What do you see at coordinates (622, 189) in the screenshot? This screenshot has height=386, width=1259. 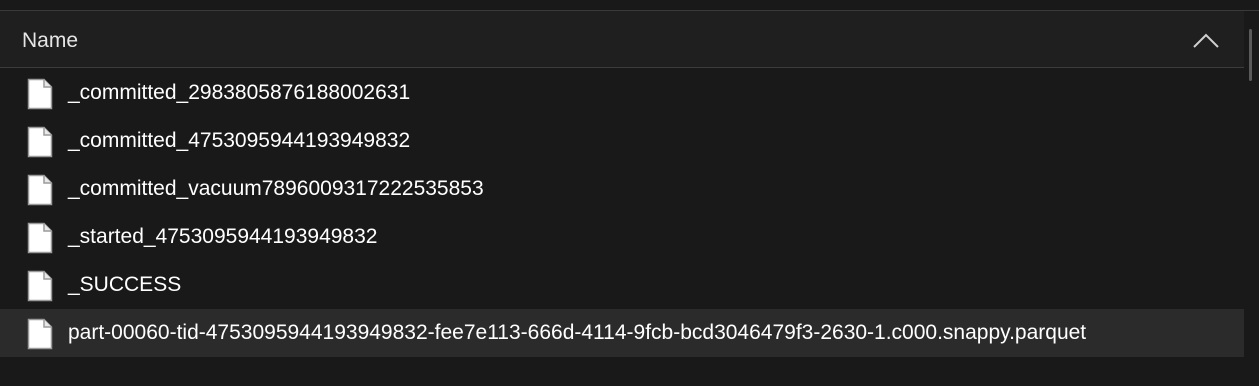 I see `file-row: _committed_vacuum7896009317222535853` at bounding box center [622, 189].